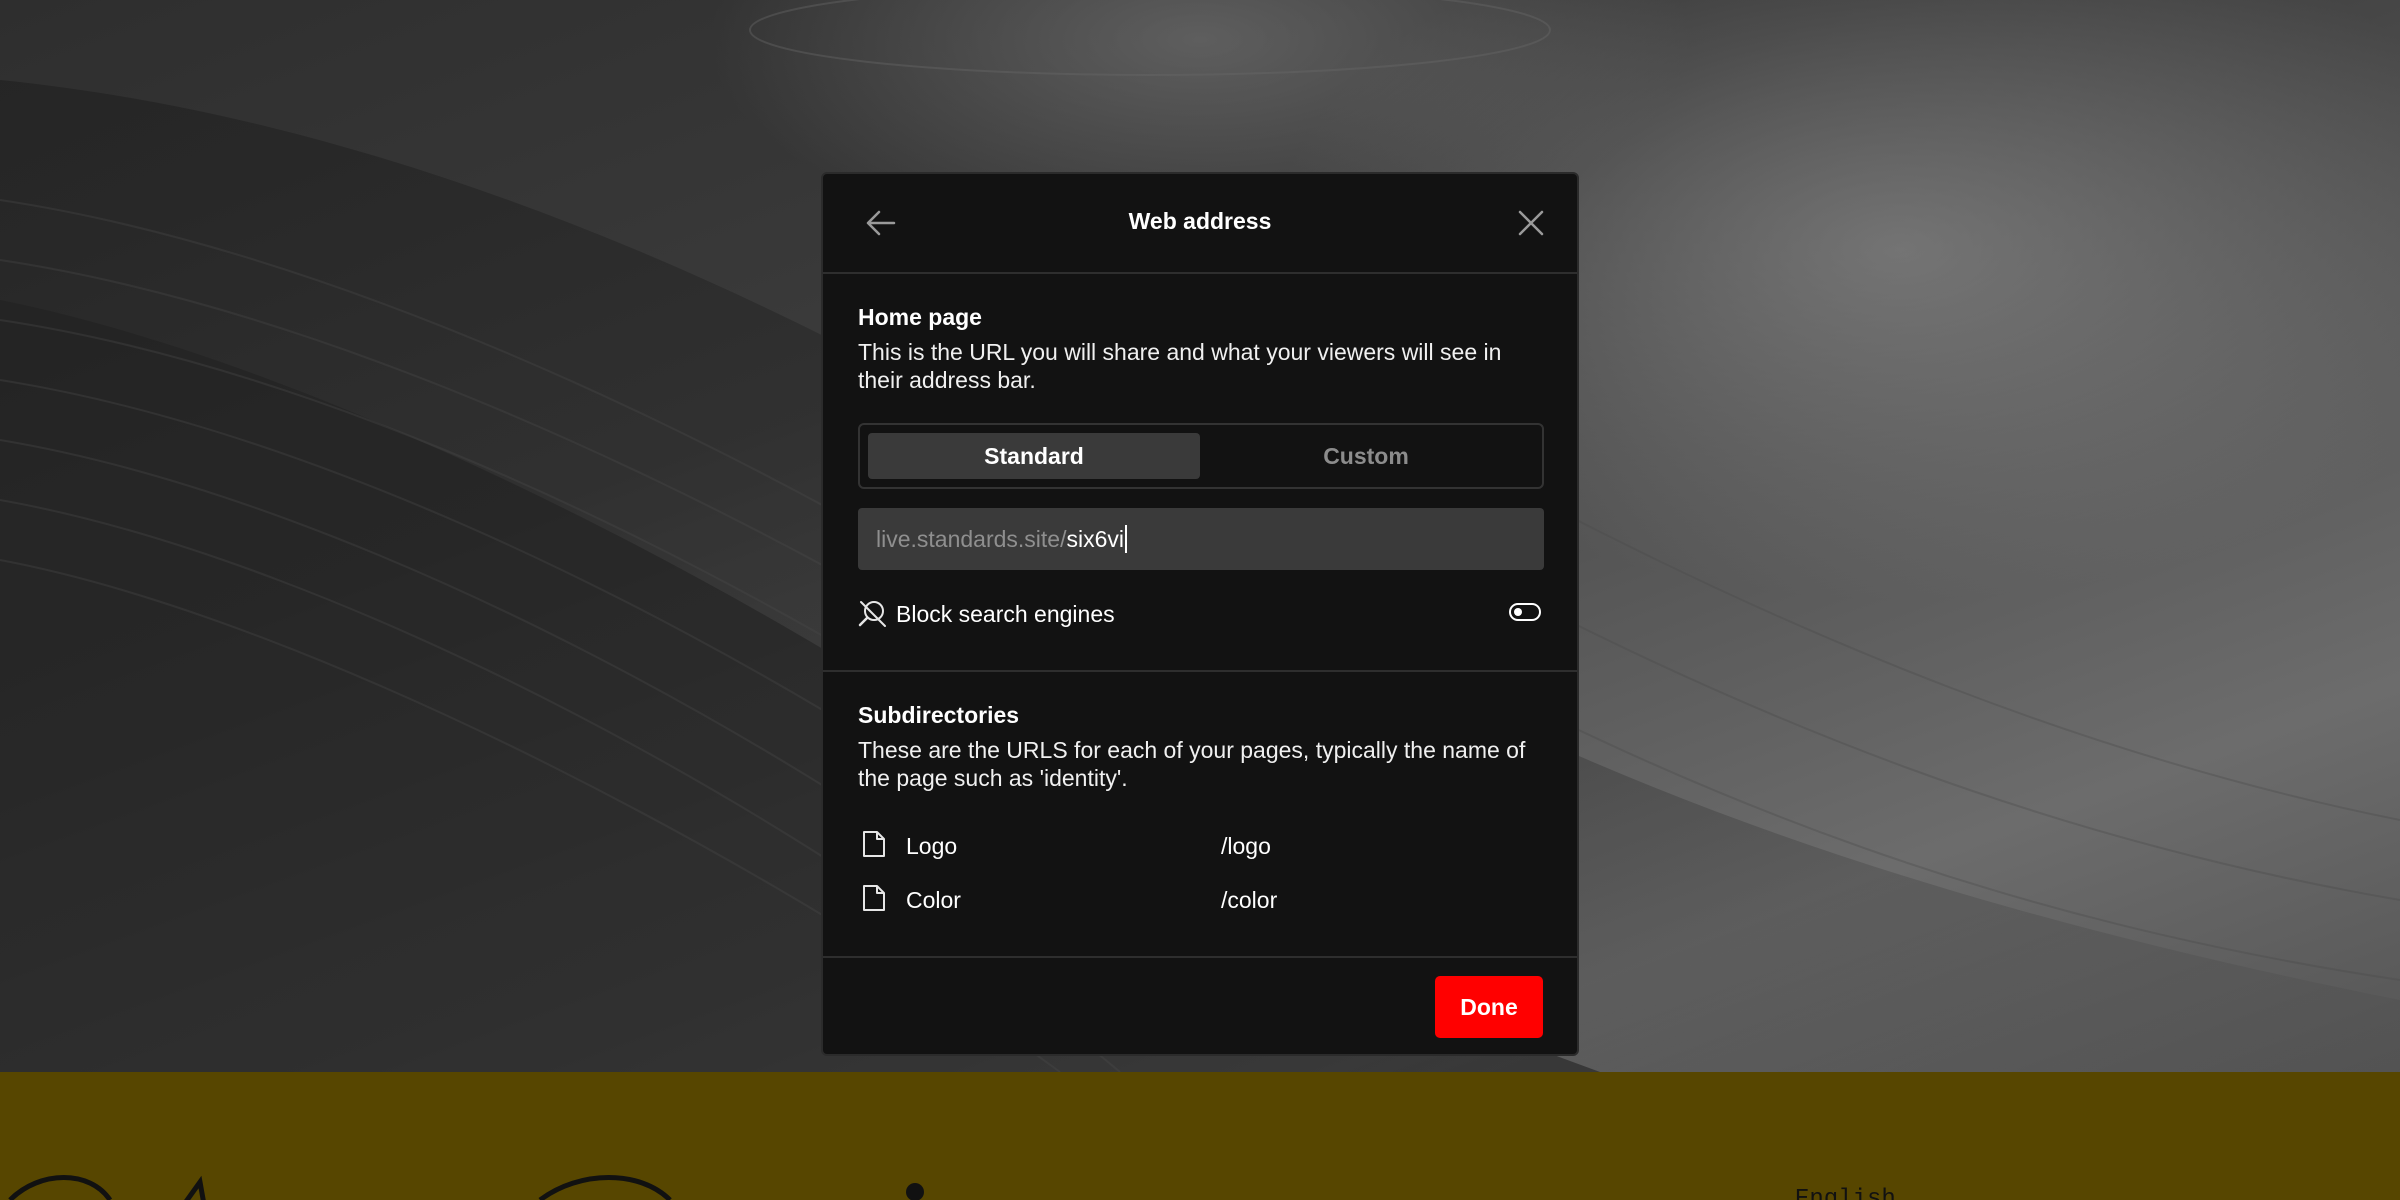  I want to click on subdirectory-row-logo: Logo /logo, so click(1201, 846).